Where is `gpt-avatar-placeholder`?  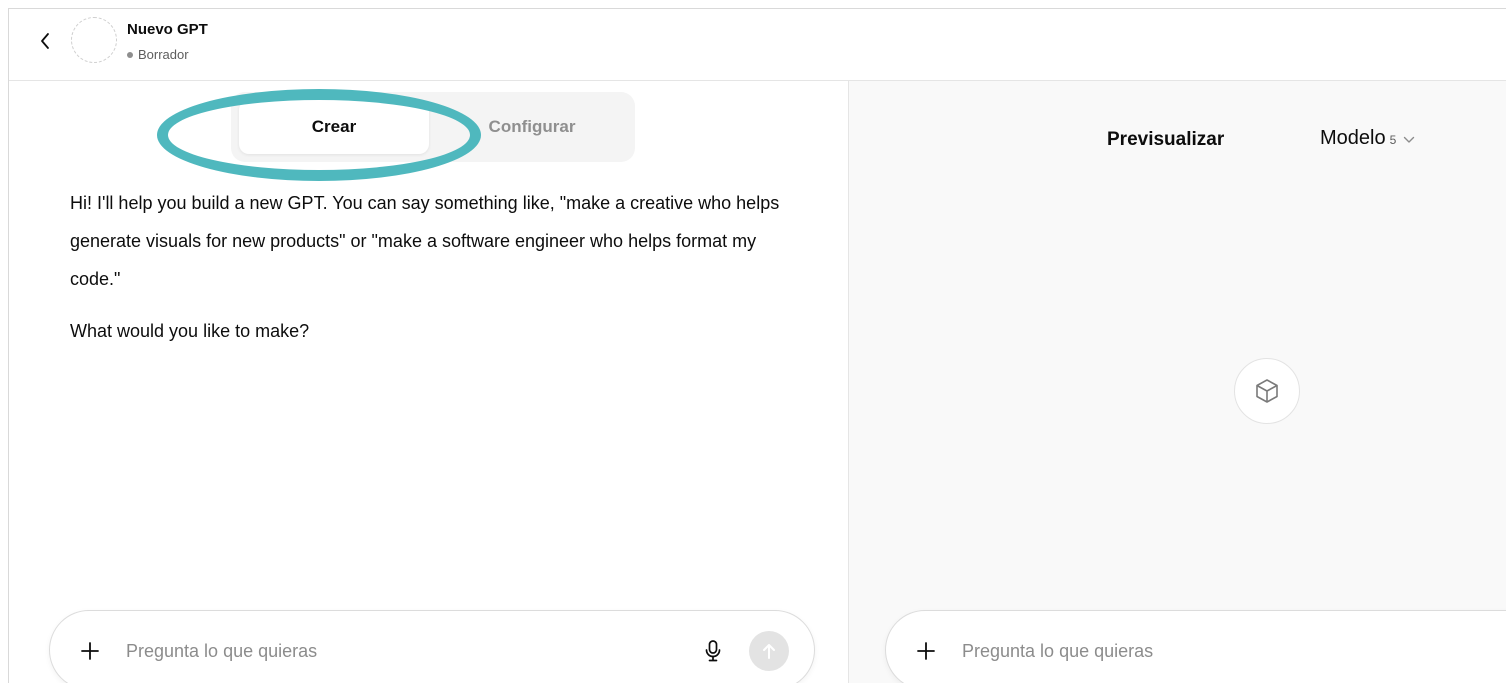
gpt-avatar-placeholder is located at coordinates (94, 40).